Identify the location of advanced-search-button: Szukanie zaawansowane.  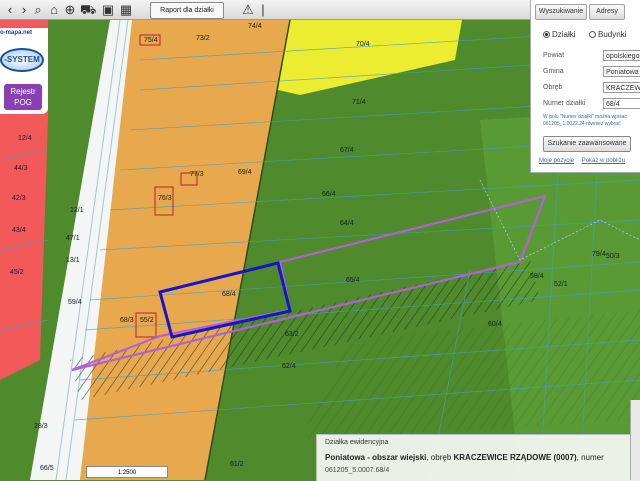
(587, 144).